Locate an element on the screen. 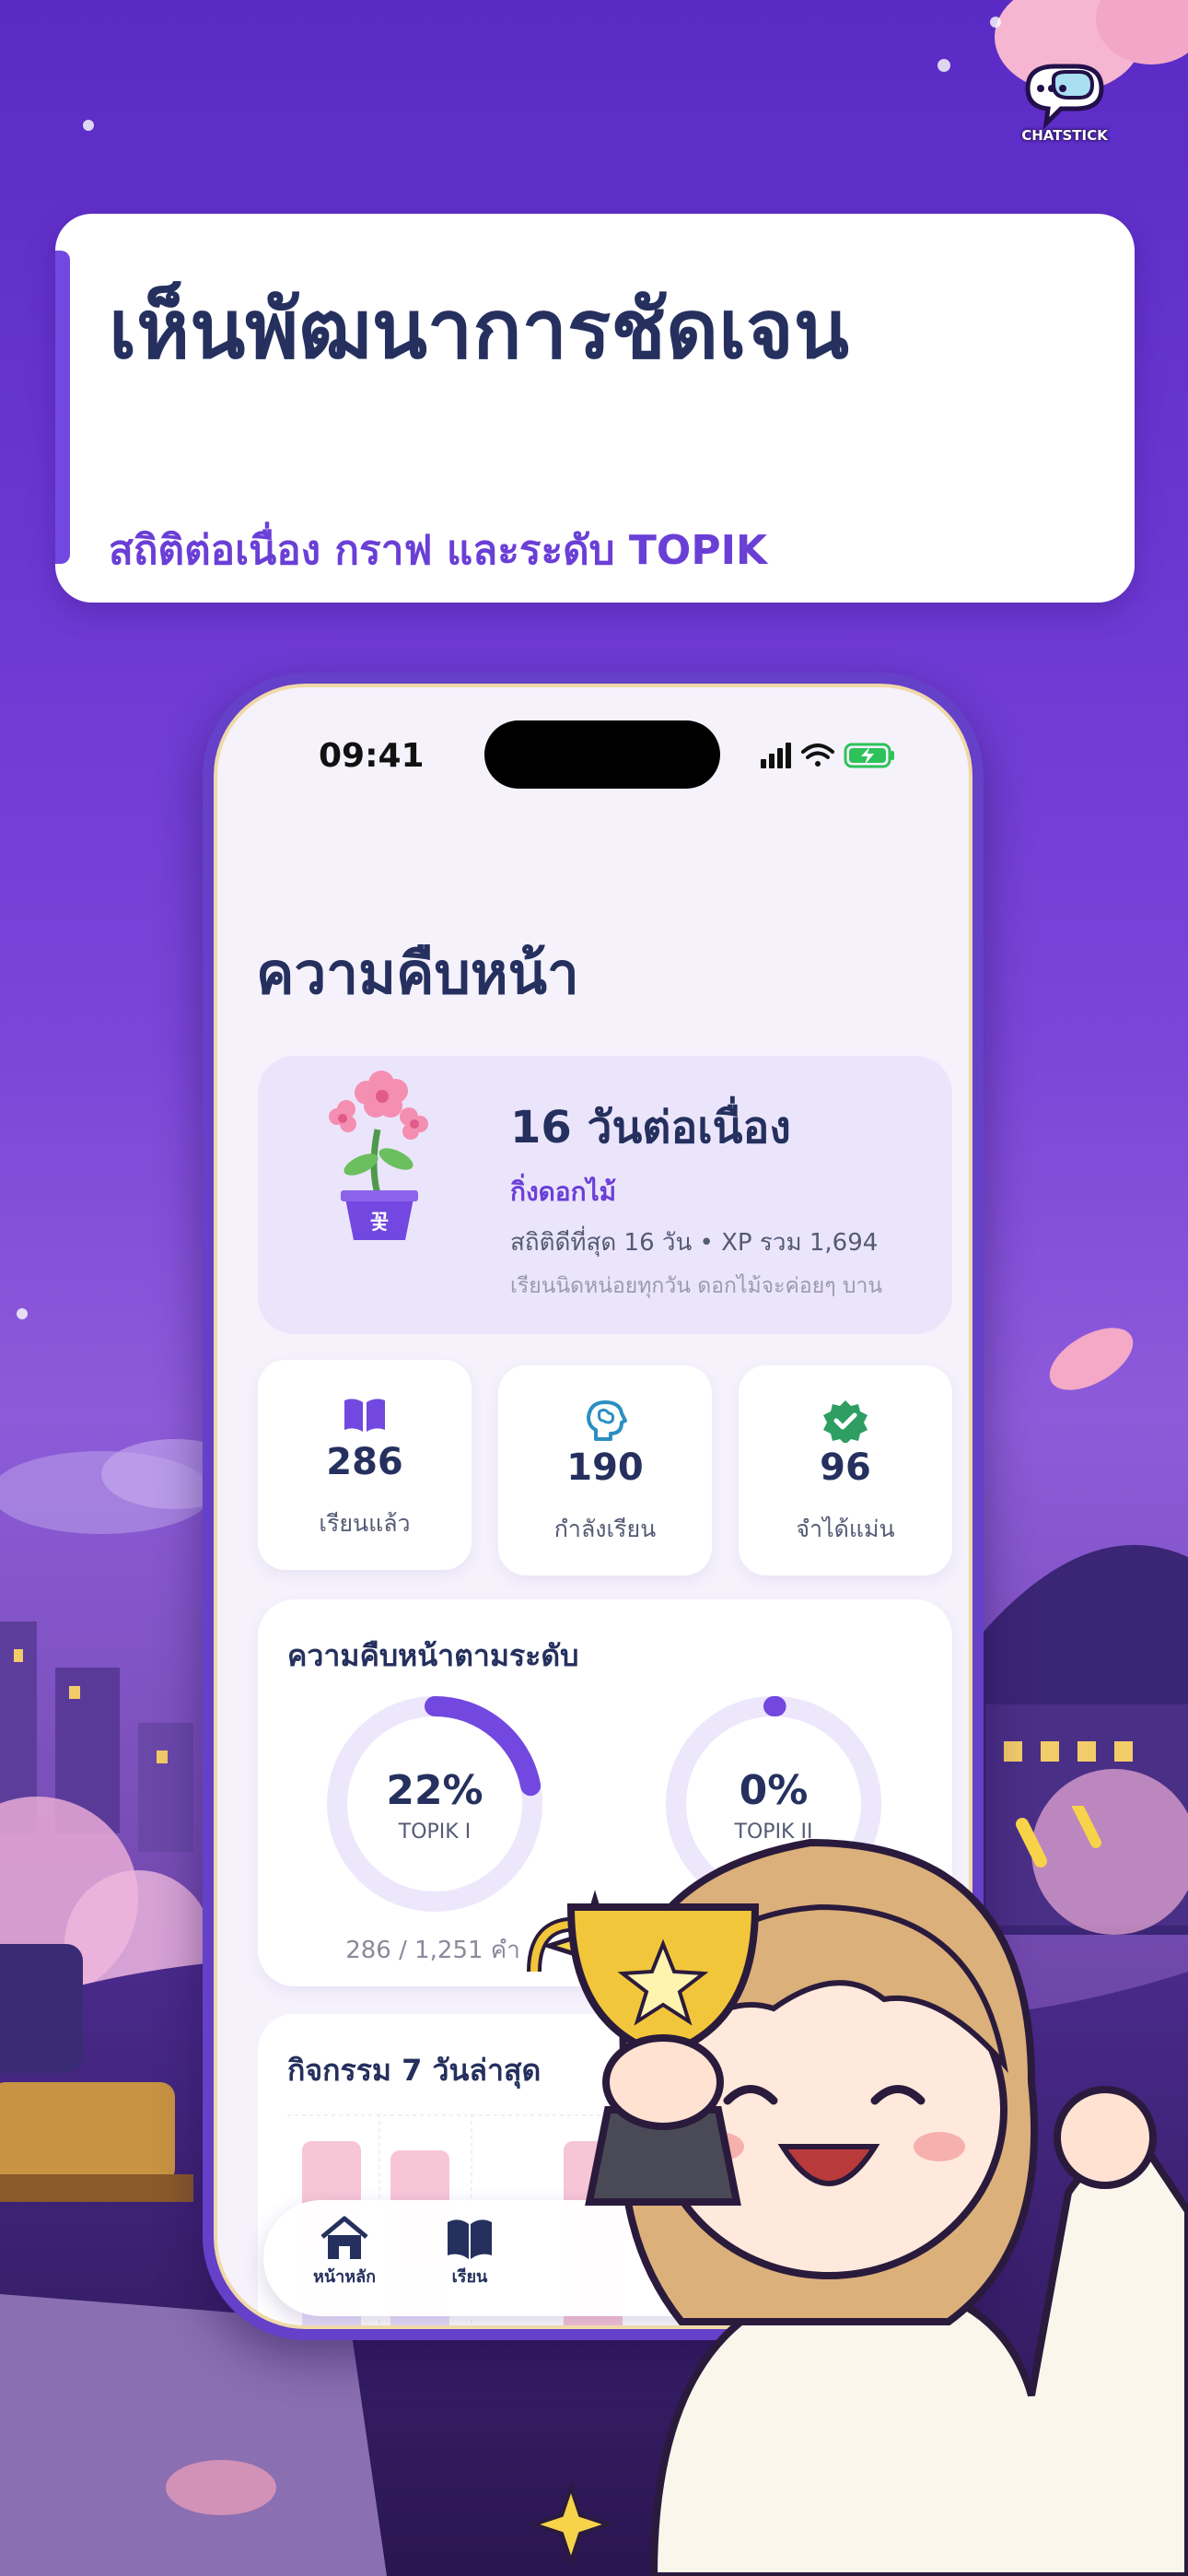 The width and height of the screenshot is (1188, 2576). streak-title: 16 วันต่อเนื่อง is located at coordinates (650, 1127).